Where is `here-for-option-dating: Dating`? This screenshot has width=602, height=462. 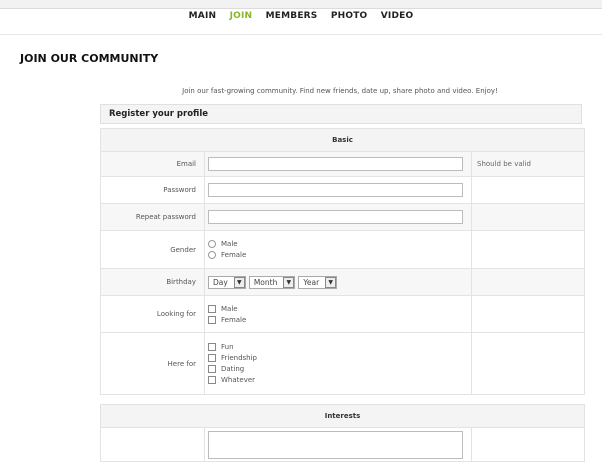 here-for-option-dating: Dating is located at coordinates (338, 369).